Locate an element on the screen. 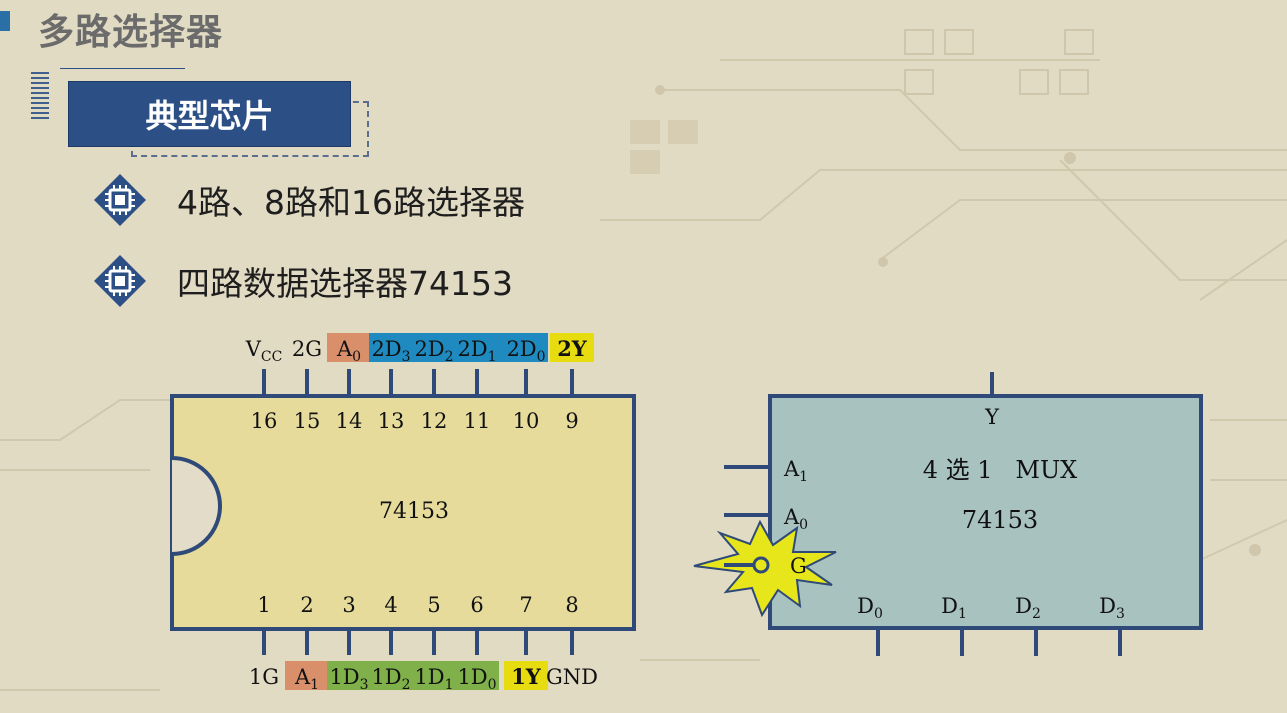 The height and width of the screenshot is (713, 1287). pin-number: 8 is located at coordinates (571, 605).